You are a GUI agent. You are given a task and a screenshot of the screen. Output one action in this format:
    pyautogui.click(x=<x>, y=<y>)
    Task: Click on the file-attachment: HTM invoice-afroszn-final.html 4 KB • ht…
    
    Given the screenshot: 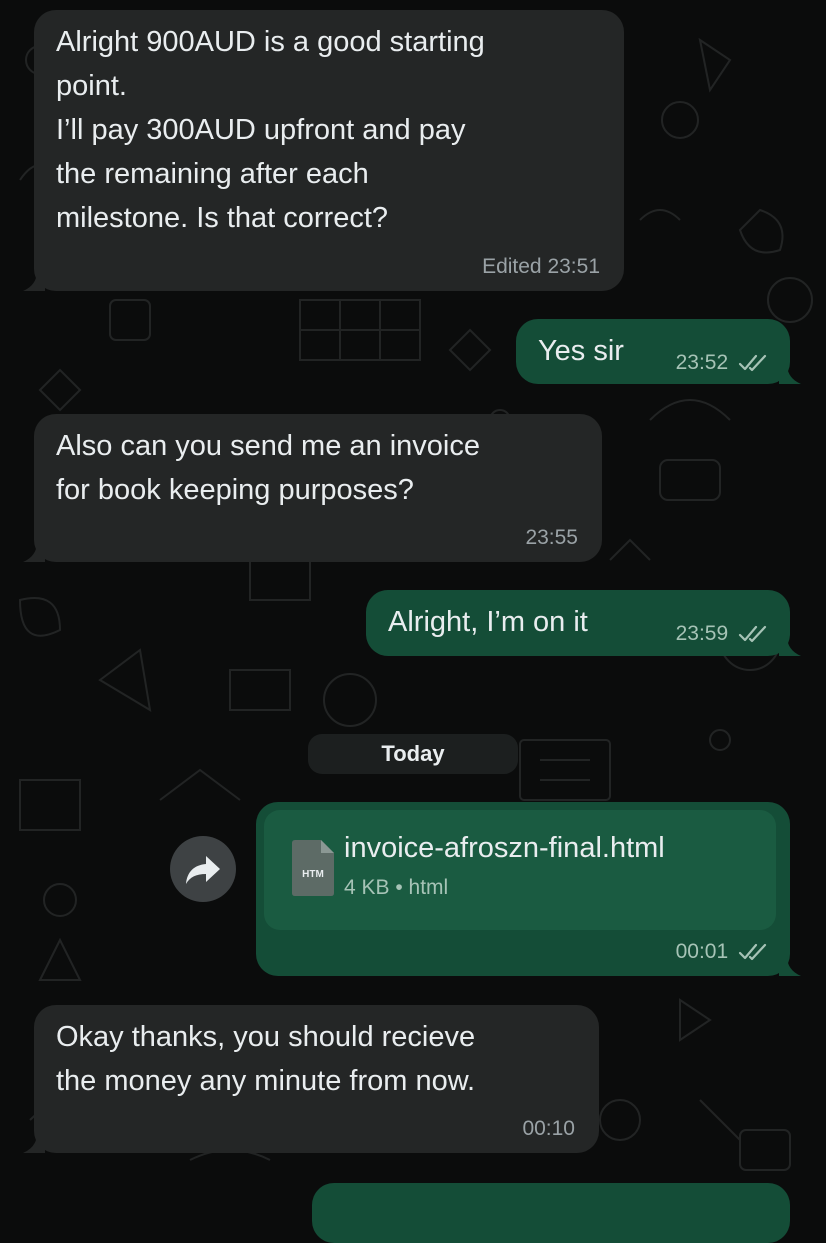 What is the action you would take?
    pyautogui.click(x=520, y=870)
    